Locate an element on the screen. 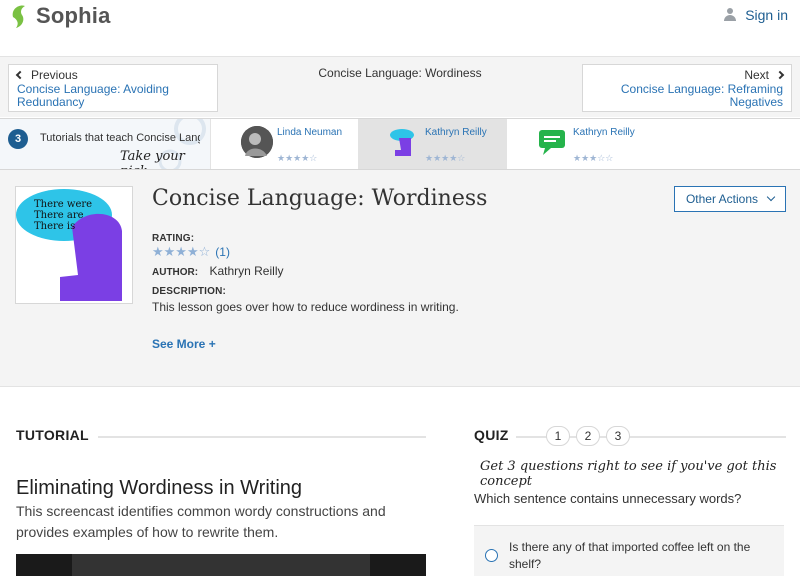 This screenshot has width=800, height=576. current-lesson-title: Concise Language: Wordiness is located at coordinates (400, 73).